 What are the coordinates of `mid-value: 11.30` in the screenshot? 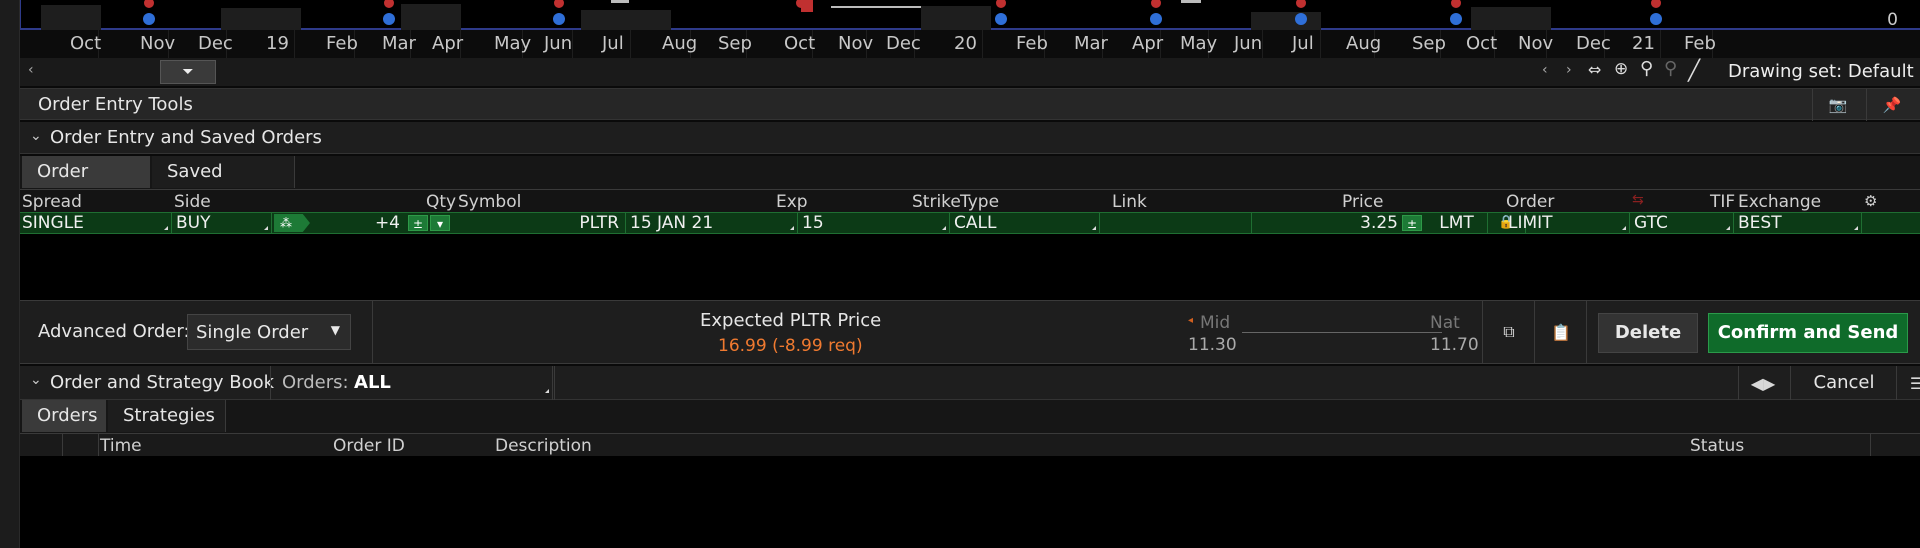 It's located at (1212, 345).